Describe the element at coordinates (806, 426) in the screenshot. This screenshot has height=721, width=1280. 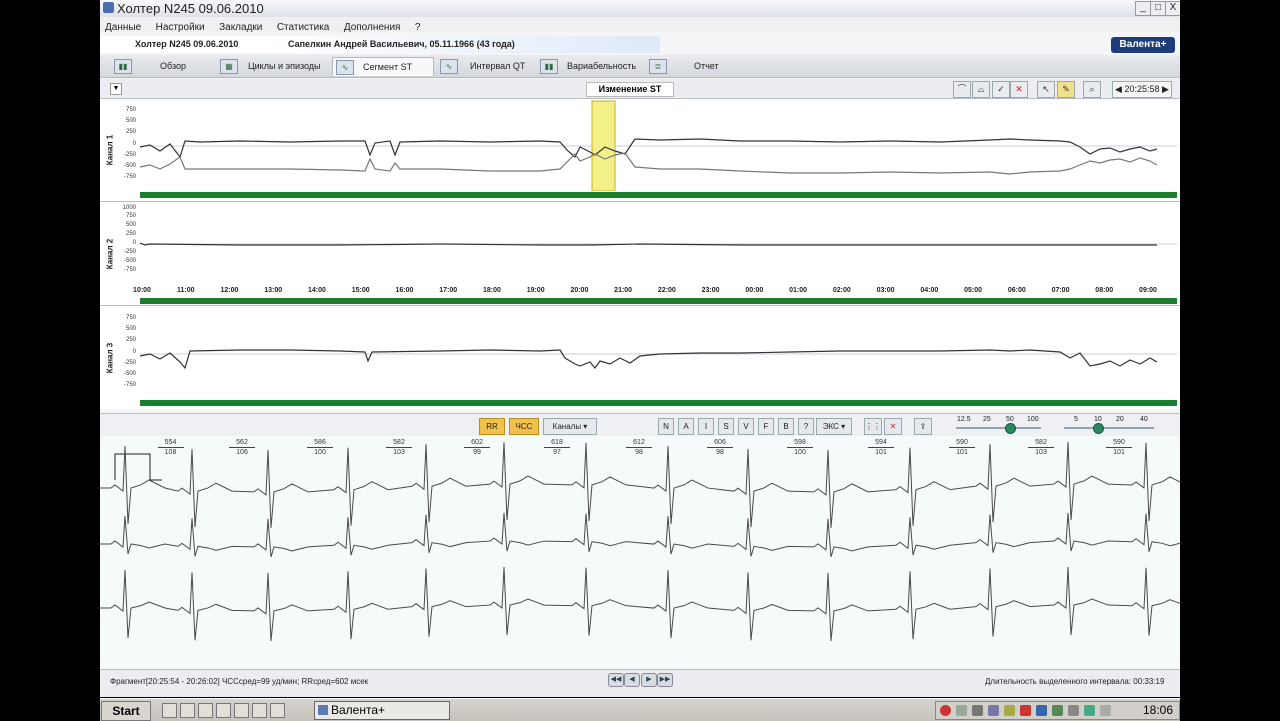
I see `beat-unknown-button: ?` at that location.